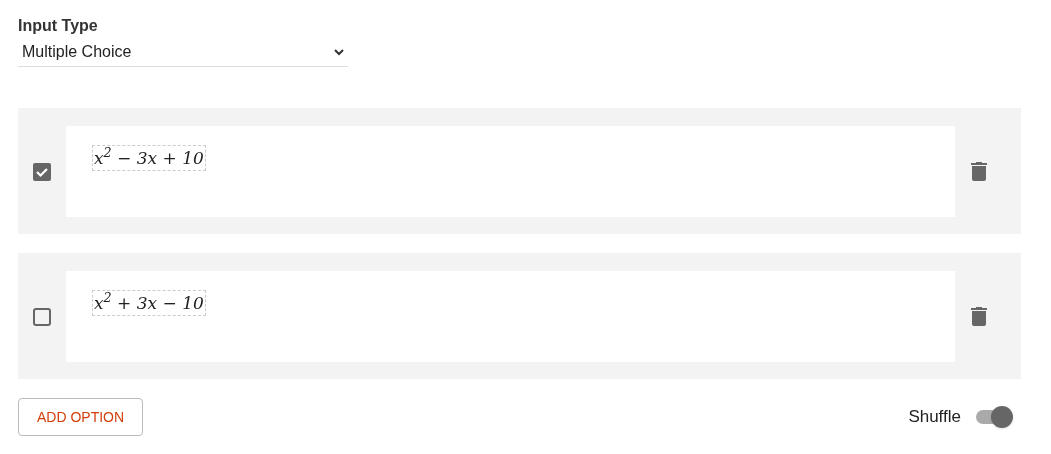 This screenshot has width=1051, height=454. Describe the element at coordinates (339, 52) in the screenshot. I see `chevron-down-icon` at that location.